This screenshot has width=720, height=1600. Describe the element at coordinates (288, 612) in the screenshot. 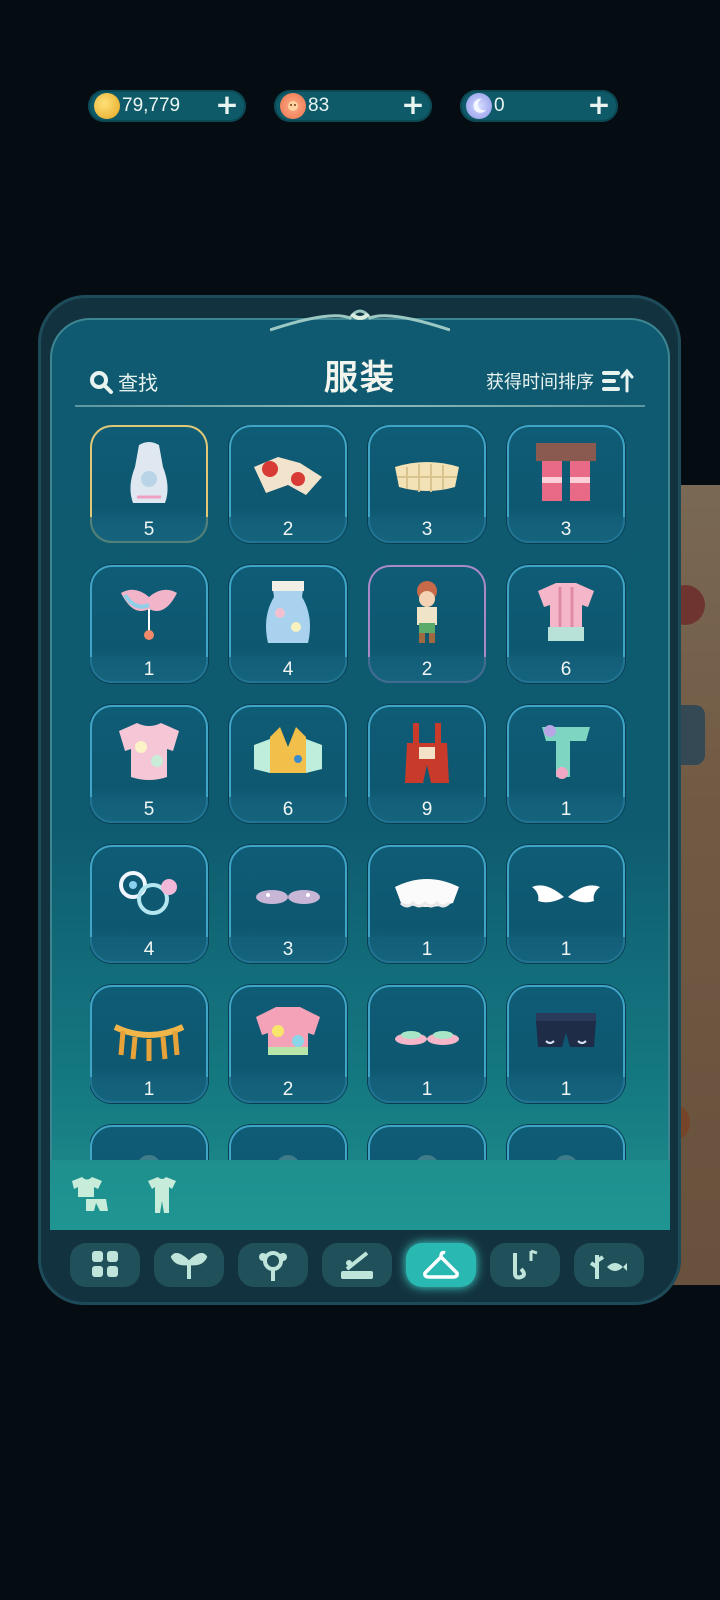

I see `blue-floral-dress-icon` at that location.